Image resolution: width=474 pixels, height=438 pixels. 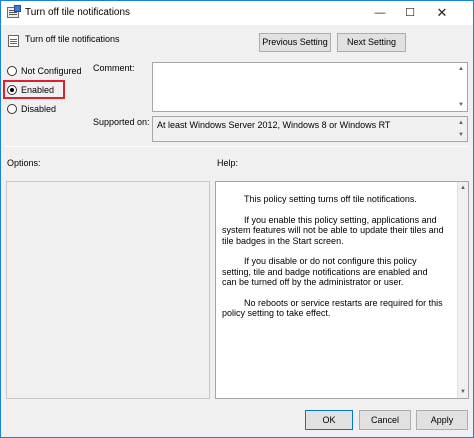 I want to click on ok-button: OK, so click(x=329, y=420).